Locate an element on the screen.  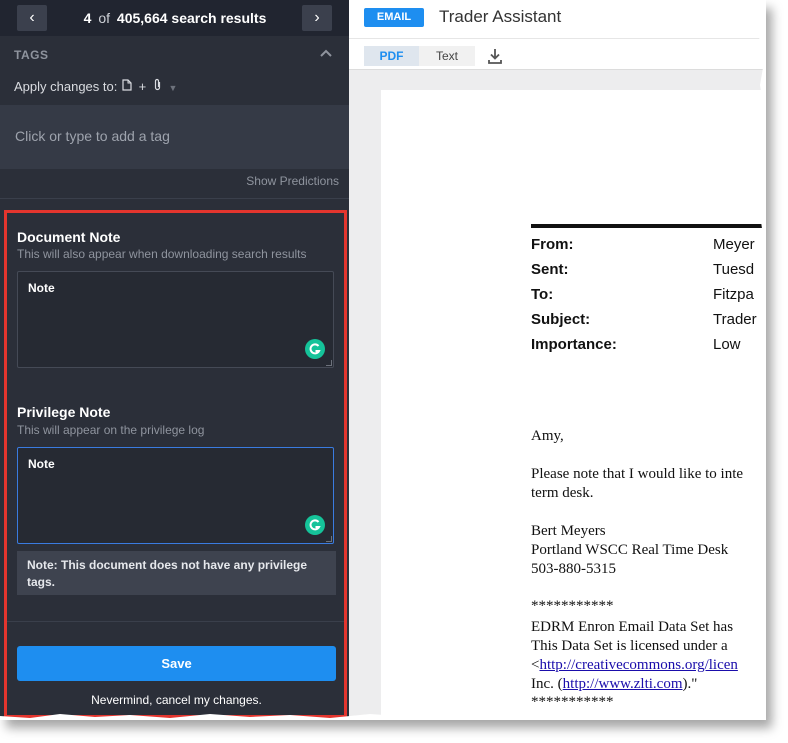
signature-phone: 503-880-5315 is located at coordinates (573, 569).